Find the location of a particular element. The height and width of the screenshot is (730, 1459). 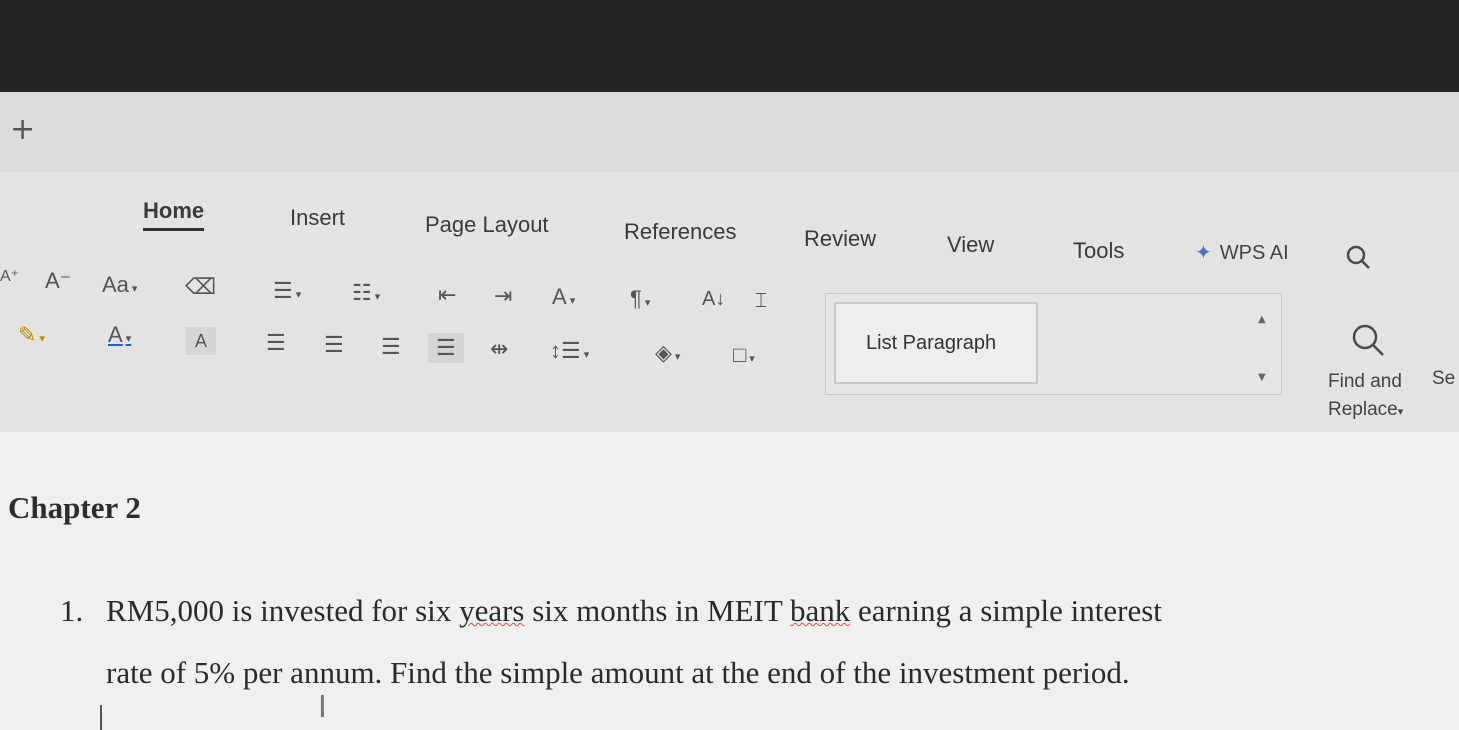

bullets-icon: ☰ ▾ is located at coordinates (287, 291).